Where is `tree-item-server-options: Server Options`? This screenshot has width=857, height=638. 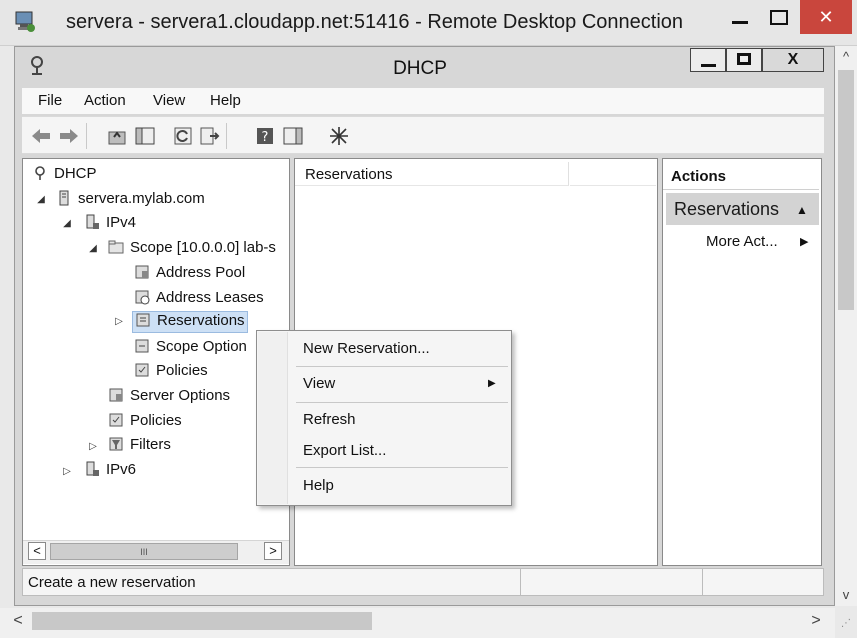
tree-item-server-options: Server Options is located at coordinates (169, 397).